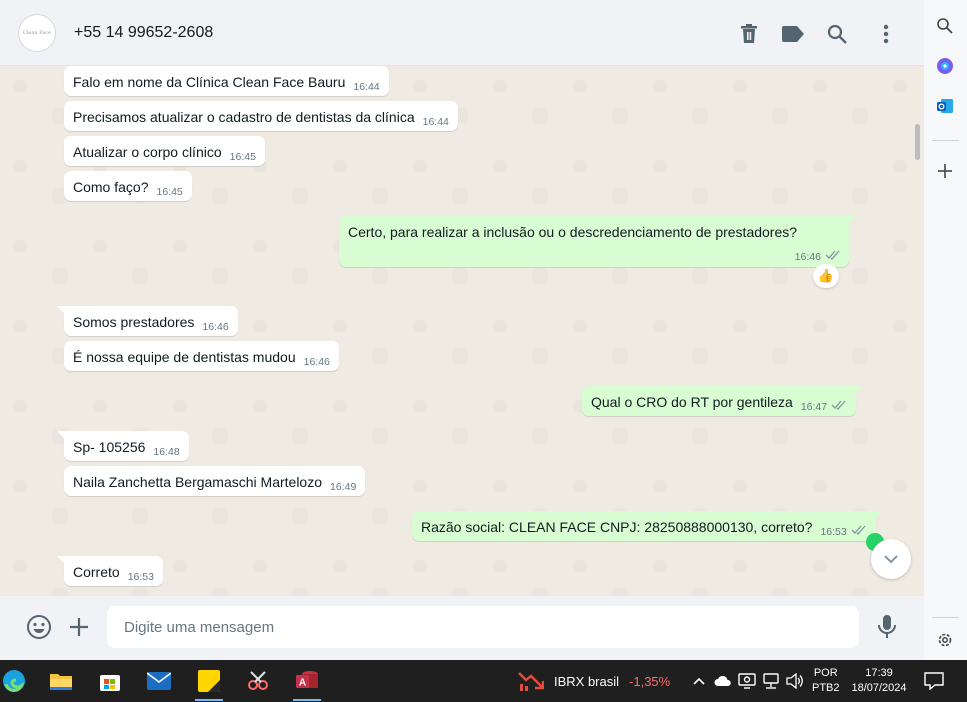 The image size is (967, 702). I want to click on message-text: É nossa equipe de dentistas mudou, so click(184, 357).